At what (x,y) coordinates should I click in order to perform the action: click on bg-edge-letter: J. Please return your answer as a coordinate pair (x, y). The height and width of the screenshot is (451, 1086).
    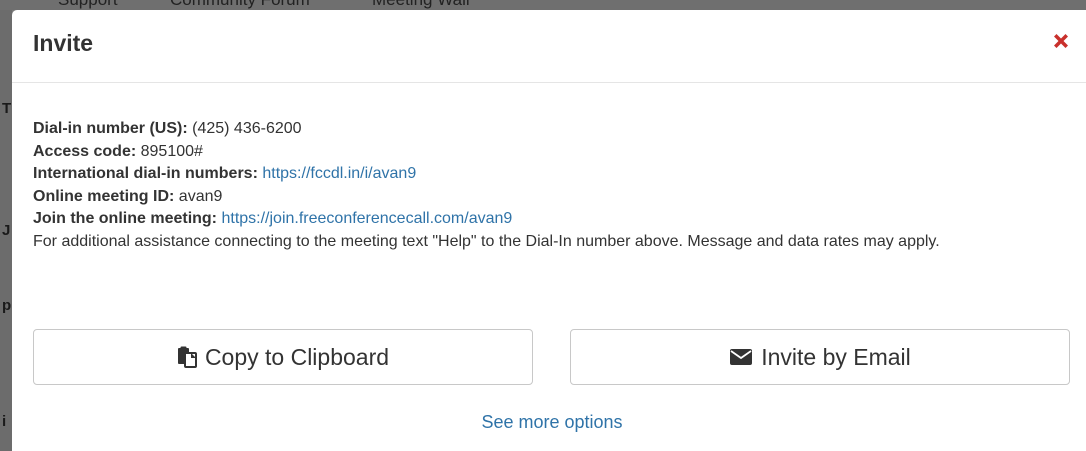
    Looking at the image, I should click on (6, 230).